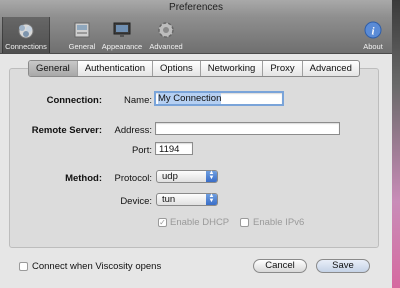 Image resolution: width=400 pixels, height=288 pixels. Describe the element at coordinates (373, 46) in the screenshot. I see `toolbar-label: About` at that location.